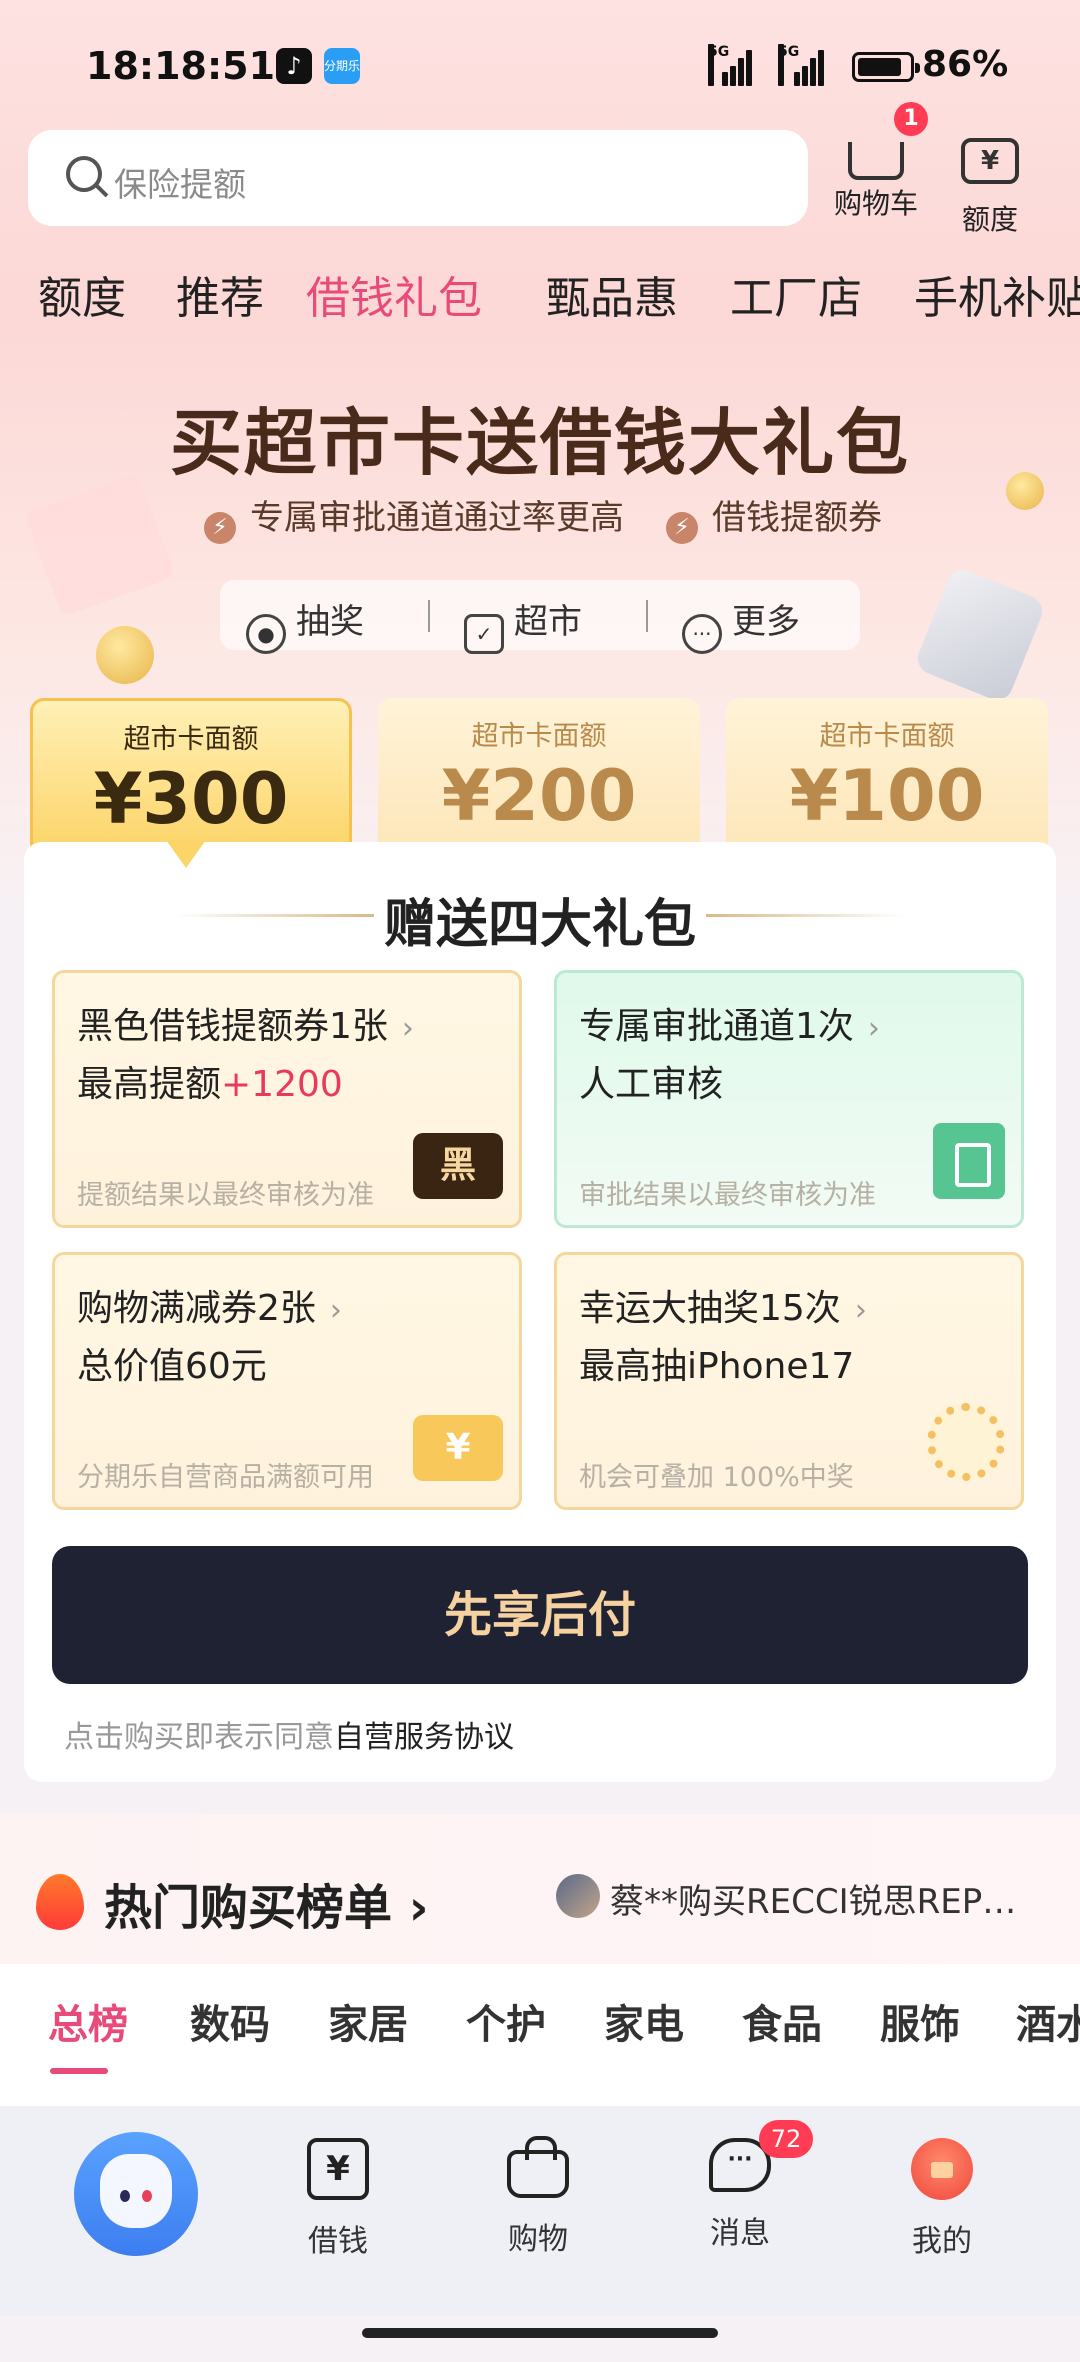  I want to click on nav-shopping-label: 购物, so click(538, 2239).